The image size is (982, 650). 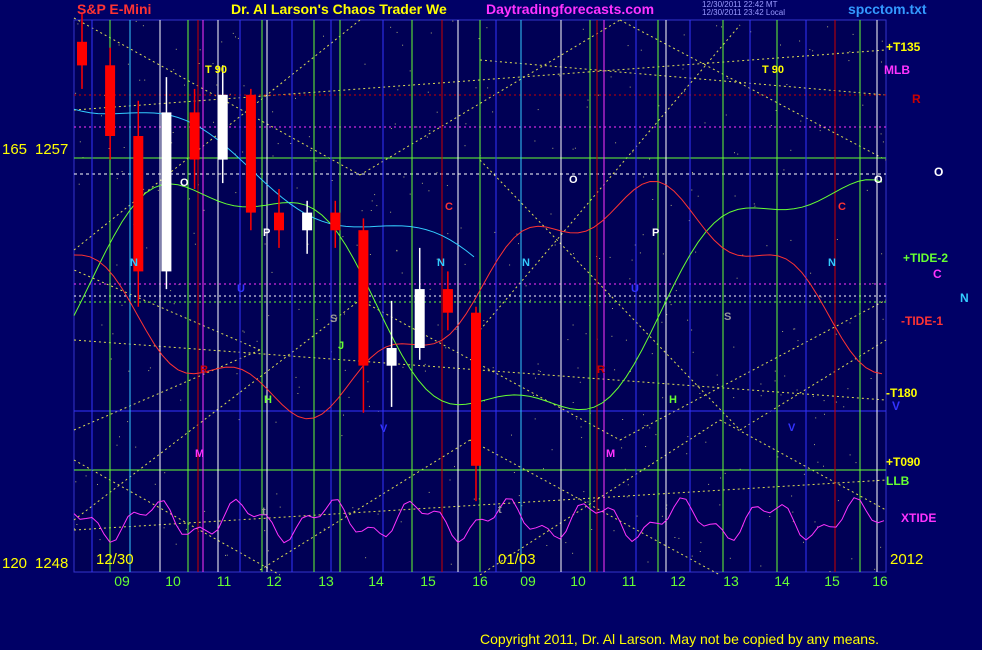 I want to click on label-tide1: -TIDE-1, so click(x=922, y=321).